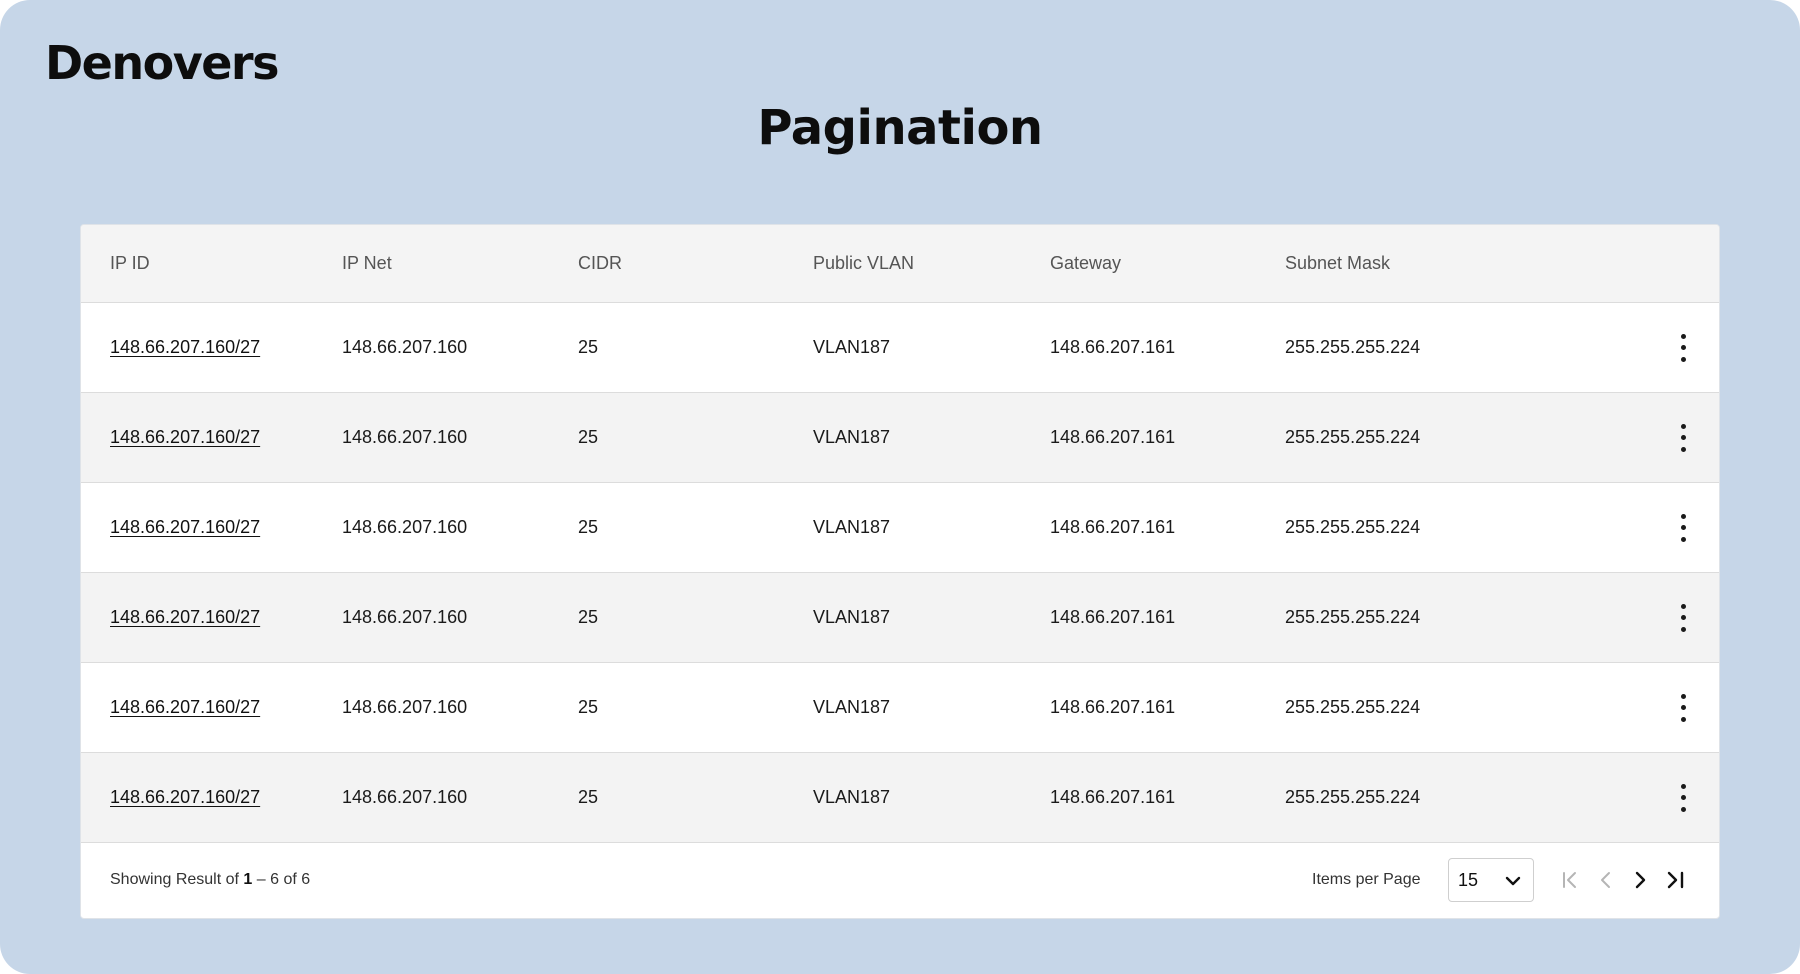 This screenshot has height=974, width=1800. What do you see at coordinates (130, 263) in the screenshot?
I see `column-header-ip-id: IP ID` at bounding box center [130, 263].